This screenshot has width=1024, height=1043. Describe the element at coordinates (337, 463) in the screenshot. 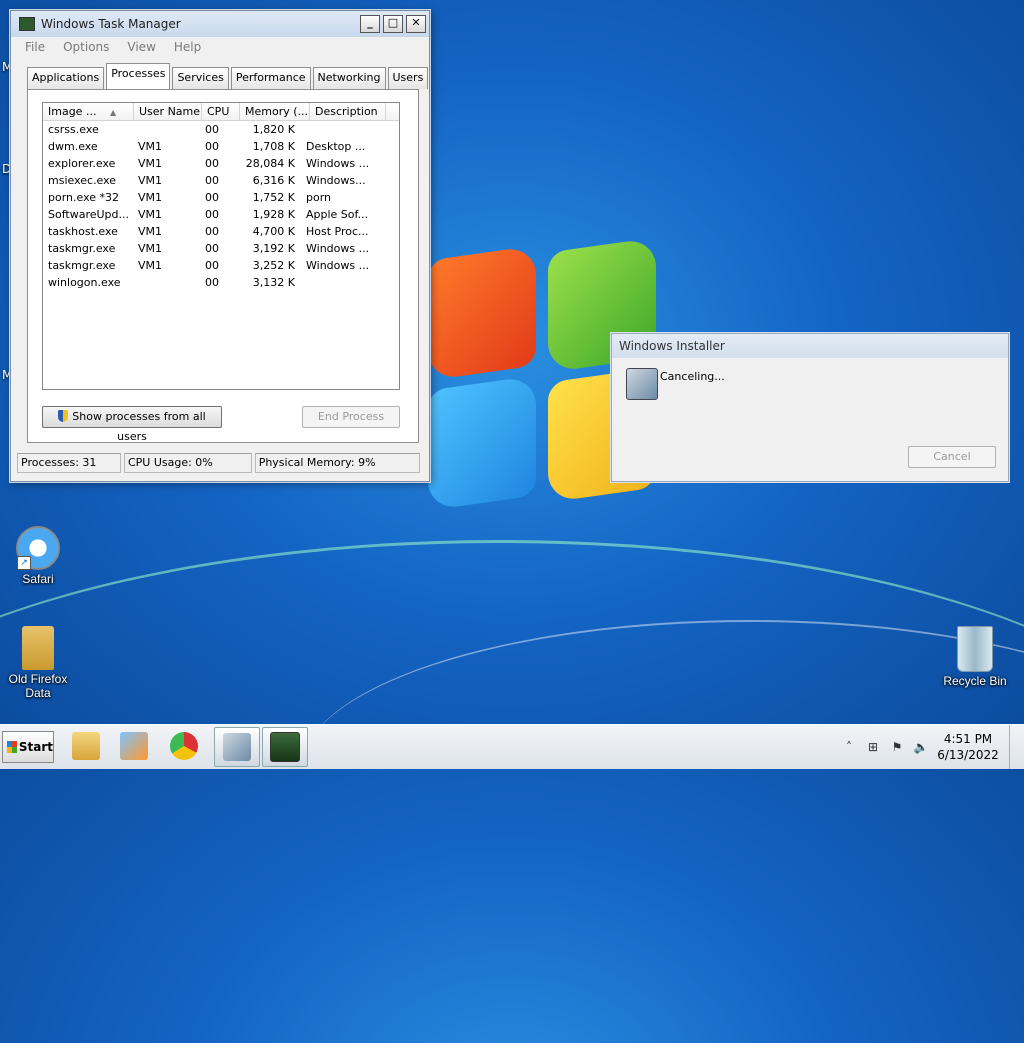

I see `status-physical-memory: Physical Memory: 9%` at that location.